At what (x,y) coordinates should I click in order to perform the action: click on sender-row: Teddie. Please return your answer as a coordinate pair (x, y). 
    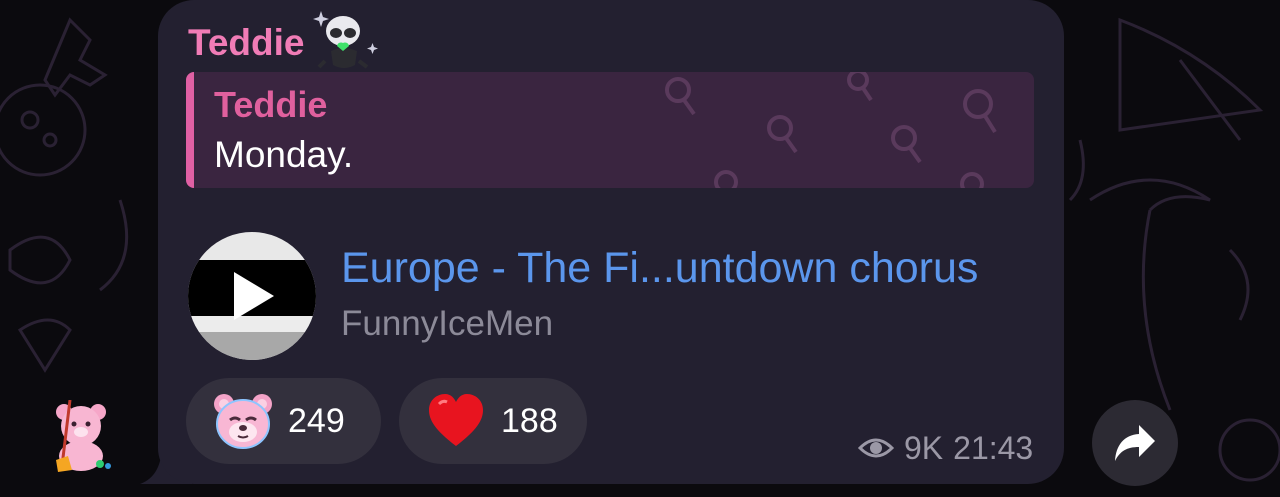
    Looking at the image, I should click on (284, 40).